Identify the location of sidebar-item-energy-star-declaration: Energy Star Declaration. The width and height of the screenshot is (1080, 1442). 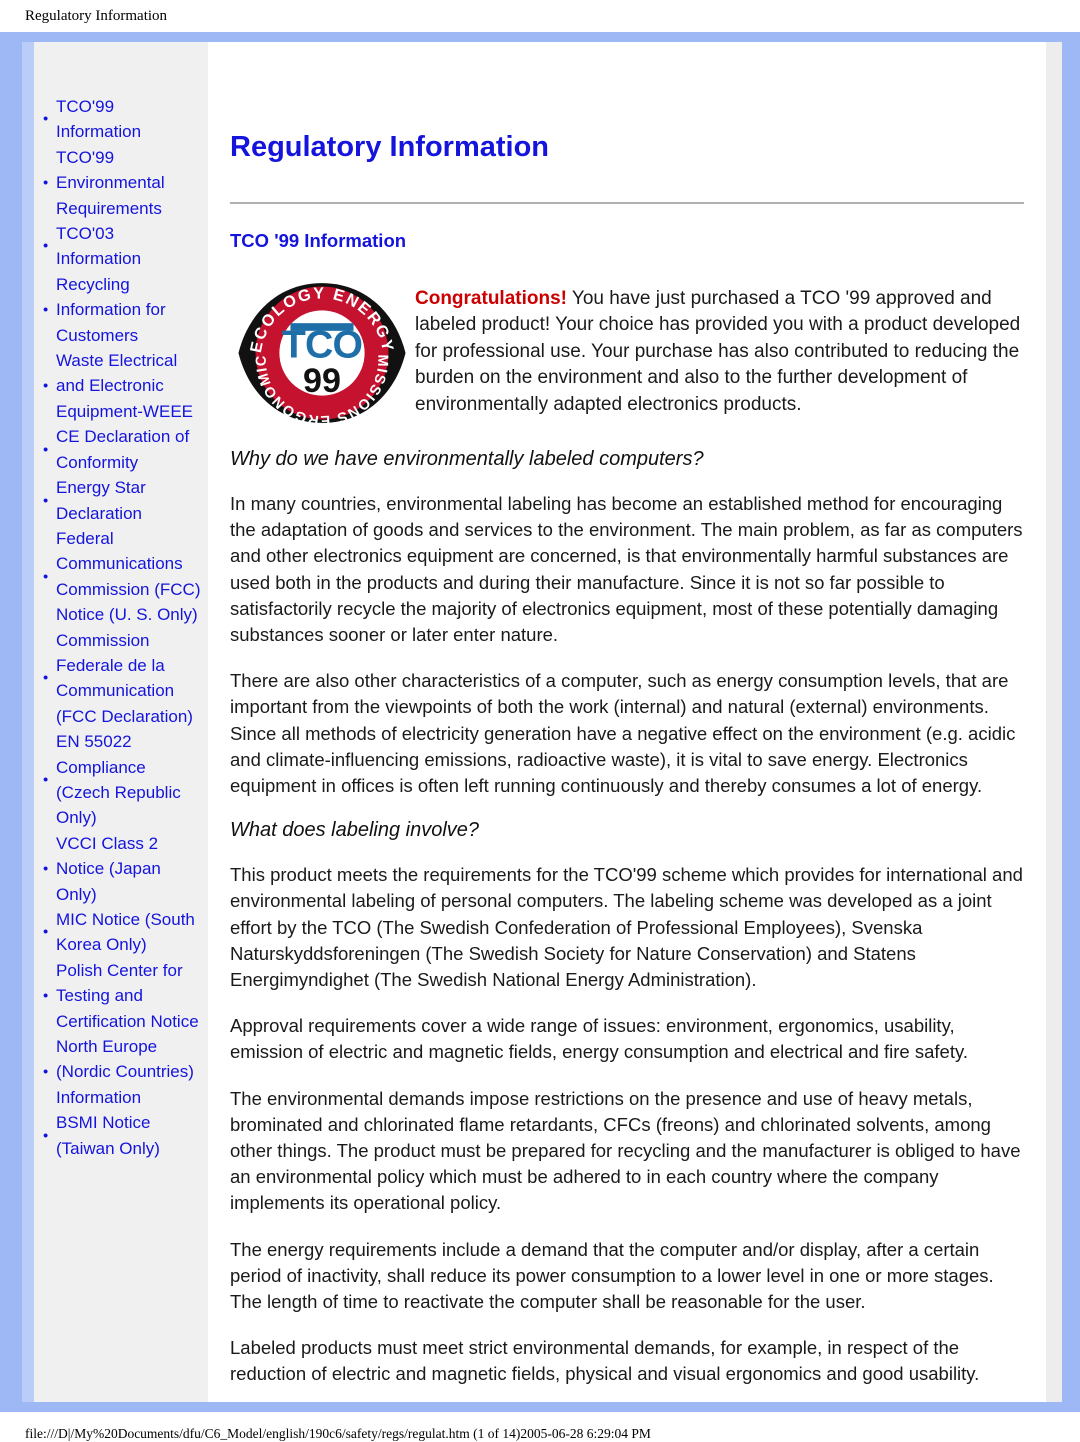
(129, 500).